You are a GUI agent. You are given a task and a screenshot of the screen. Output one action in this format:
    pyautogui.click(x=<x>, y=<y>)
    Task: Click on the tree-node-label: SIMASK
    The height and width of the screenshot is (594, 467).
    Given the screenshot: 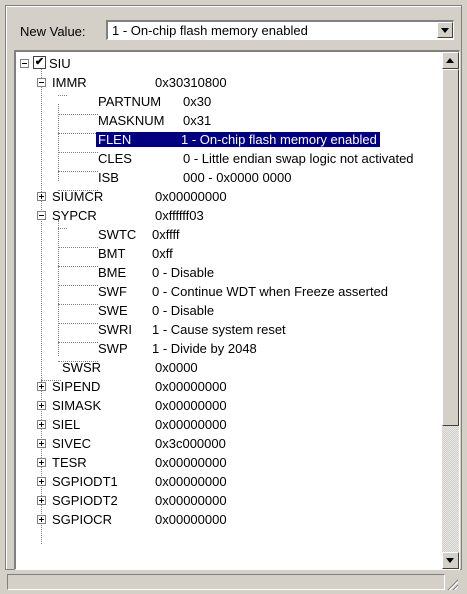 What is the action you would take?
    pyautogui.click(x=77, y=405)
    